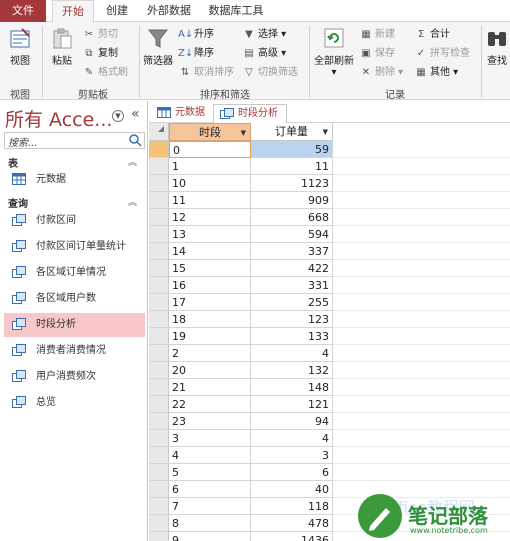 This screenshot has height=541, width=510. I want to click on find-button: 查找, so click(497, 46).